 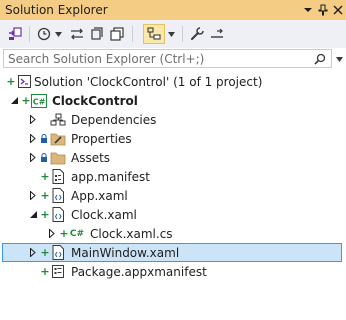 I want to click on tree-item-label: app.manifest, so click(x=110, y=176).